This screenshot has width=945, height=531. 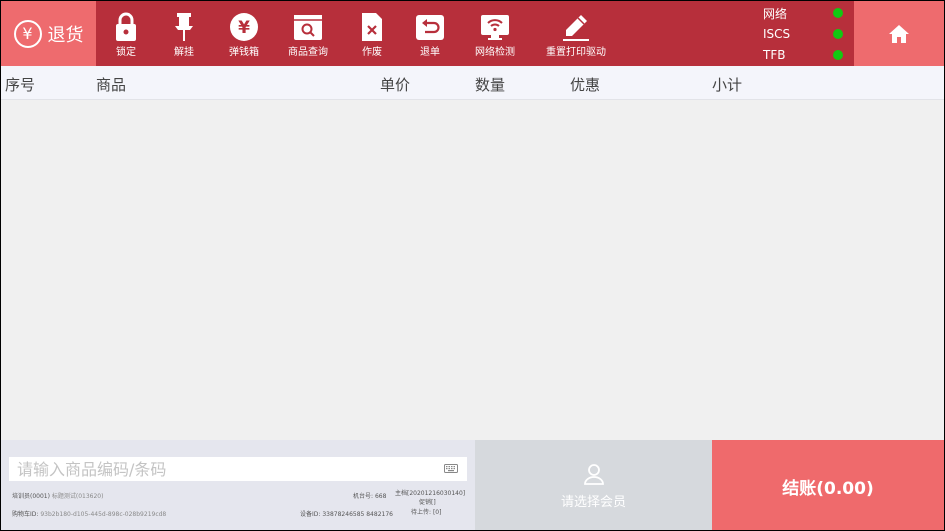 I want to click on return-order-label: 退单, so click(x=430, y=52).